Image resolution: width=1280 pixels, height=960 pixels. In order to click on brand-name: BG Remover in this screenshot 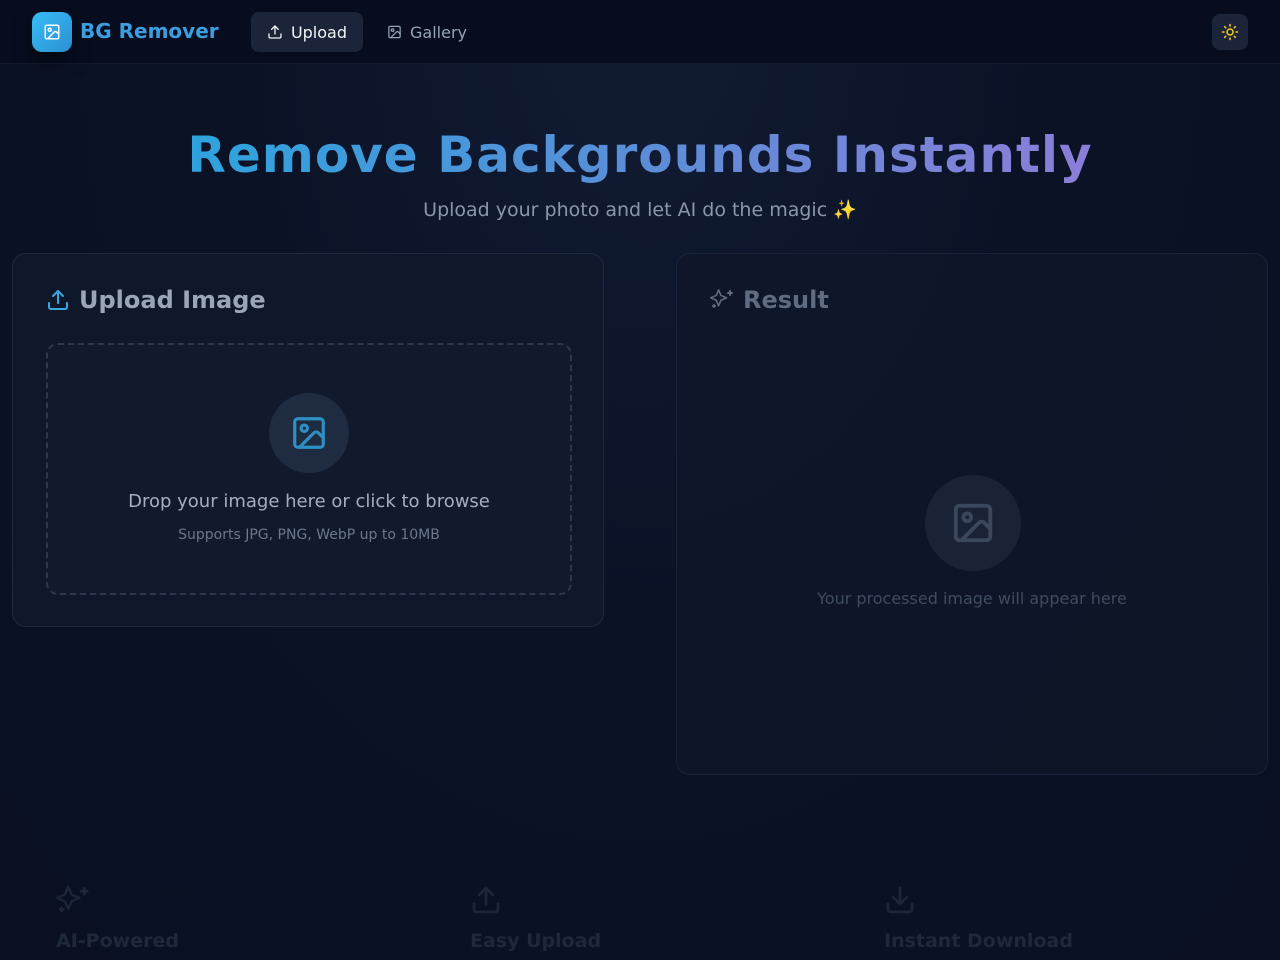, I will do `click(149, 31)`.